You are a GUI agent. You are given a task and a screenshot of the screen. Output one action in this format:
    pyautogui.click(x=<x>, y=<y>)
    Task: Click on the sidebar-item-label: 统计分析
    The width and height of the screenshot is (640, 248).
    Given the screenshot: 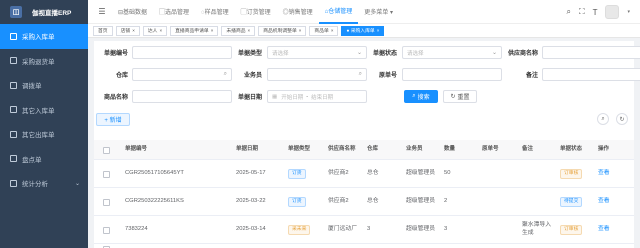 What is the action you would take?
    pyautogui.click(x=35, y=185)
    